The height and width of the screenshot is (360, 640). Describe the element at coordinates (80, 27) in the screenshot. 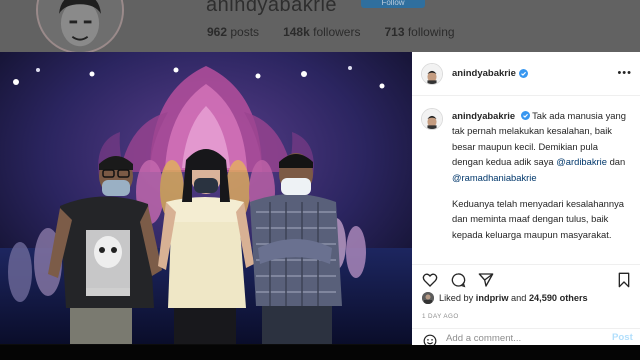

I see `profile-avatar` at that location.